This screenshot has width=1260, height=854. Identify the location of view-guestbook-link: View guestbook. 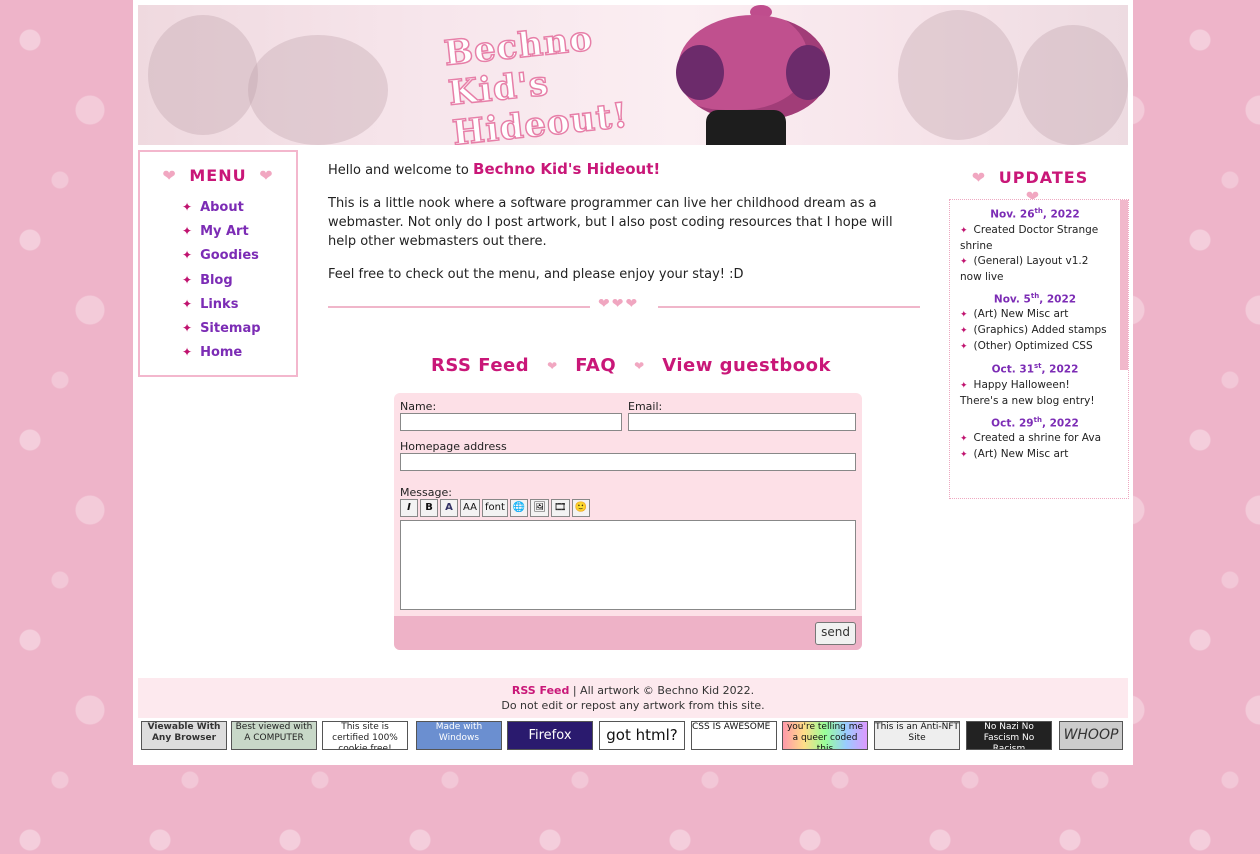
(746, 365).